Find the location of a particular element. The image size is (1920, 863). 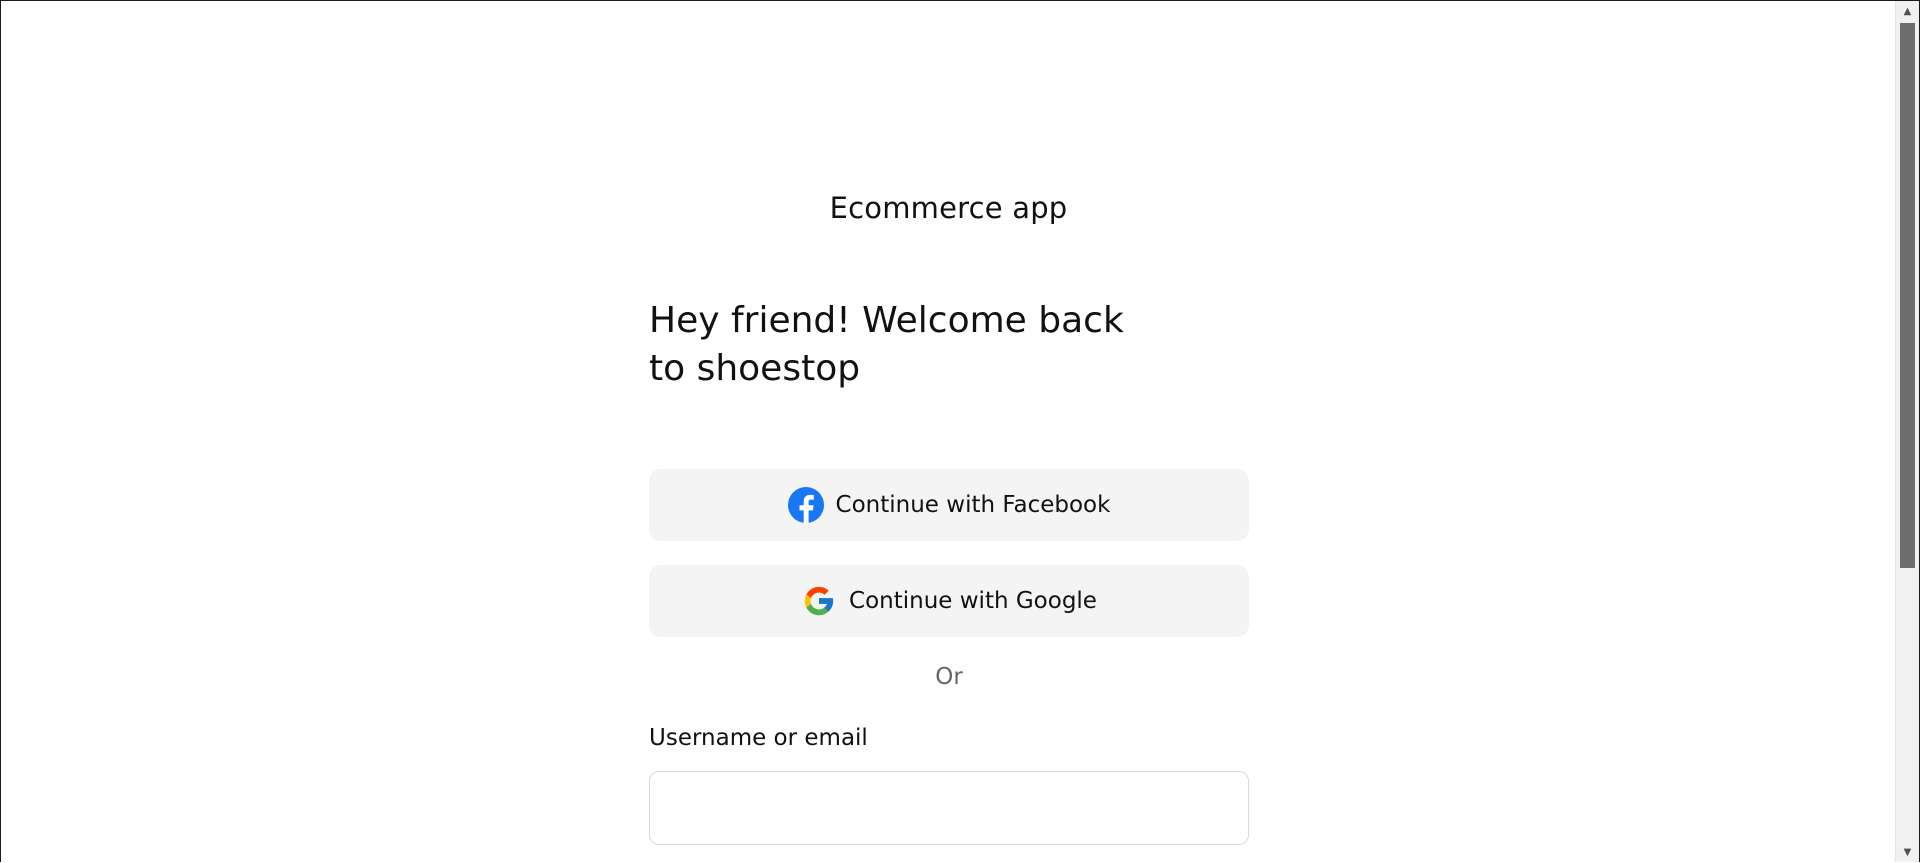

scroll-down-arrow-icon: ▼ is located at coordinates (1907, 852).